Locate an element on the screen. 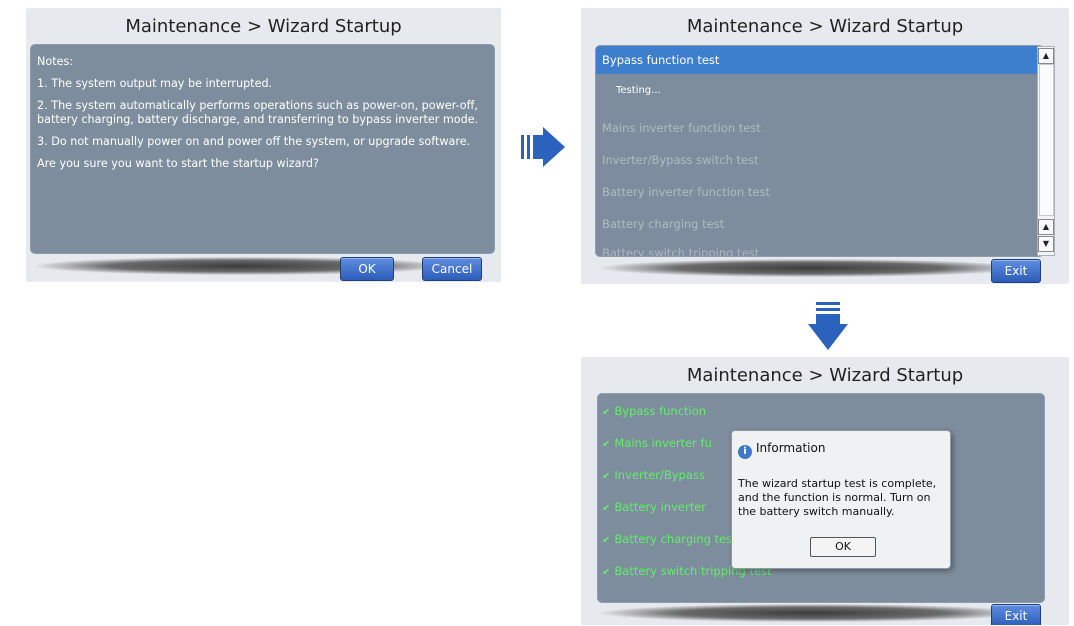 The height and width of the screenshot is (626, 1074). scroll-thumb is located at coordinates (1046, 140).